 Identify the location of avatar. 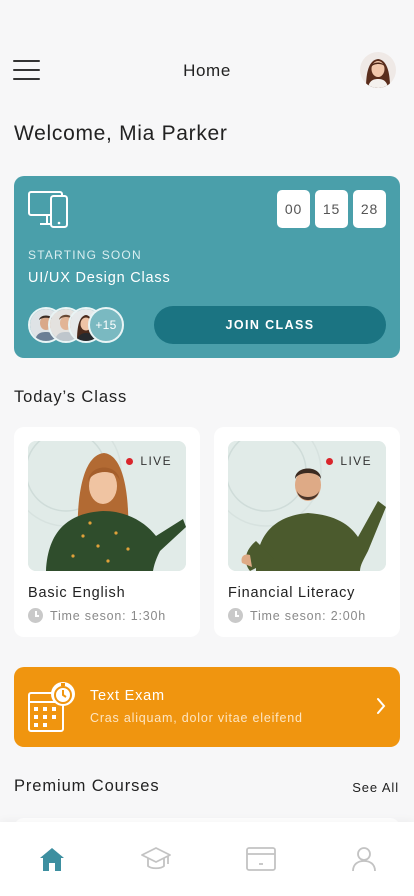
(378, 70).